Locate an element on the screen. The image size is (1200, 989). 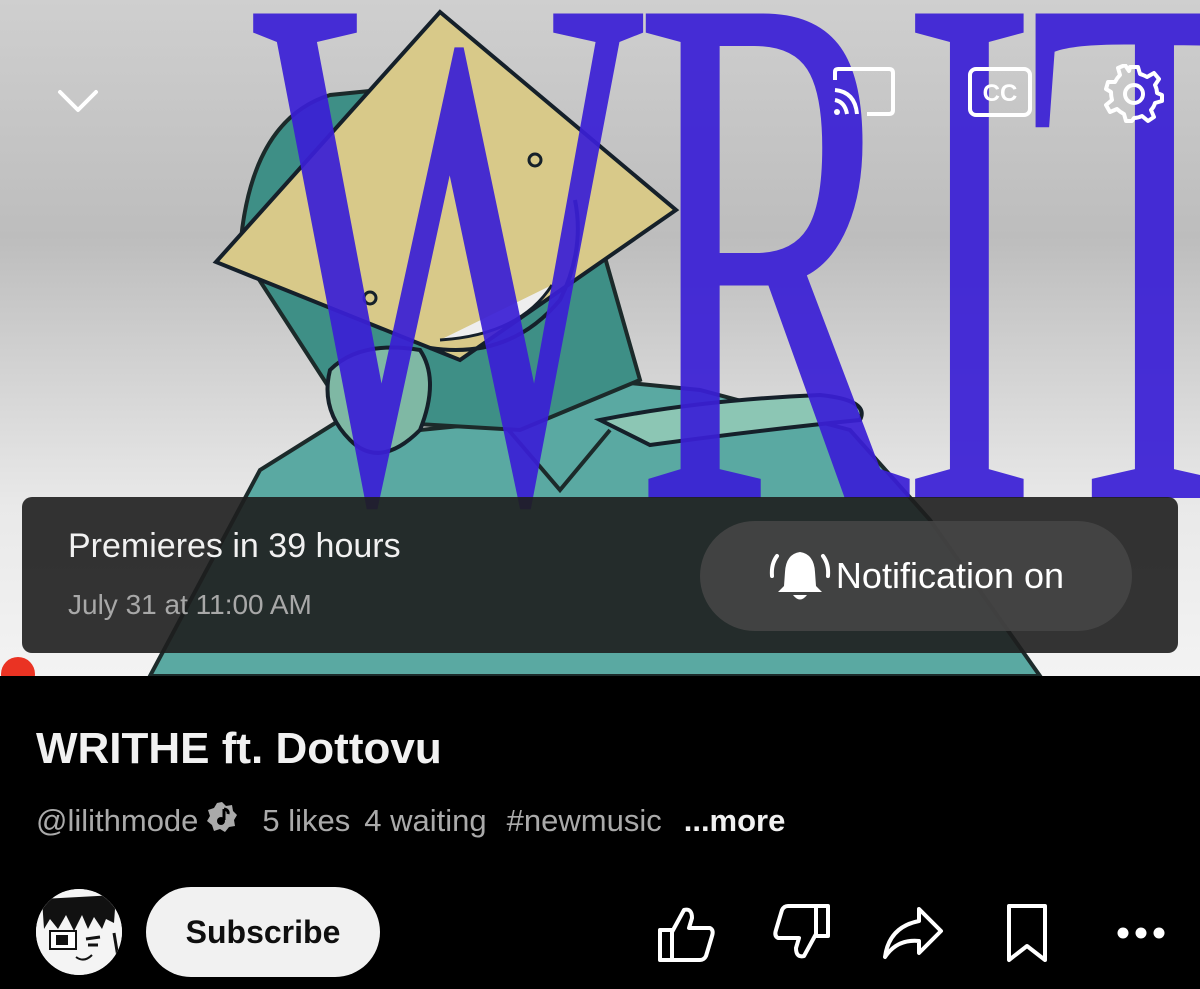
thumbs-down-icon is located at coordinates (801, 931).